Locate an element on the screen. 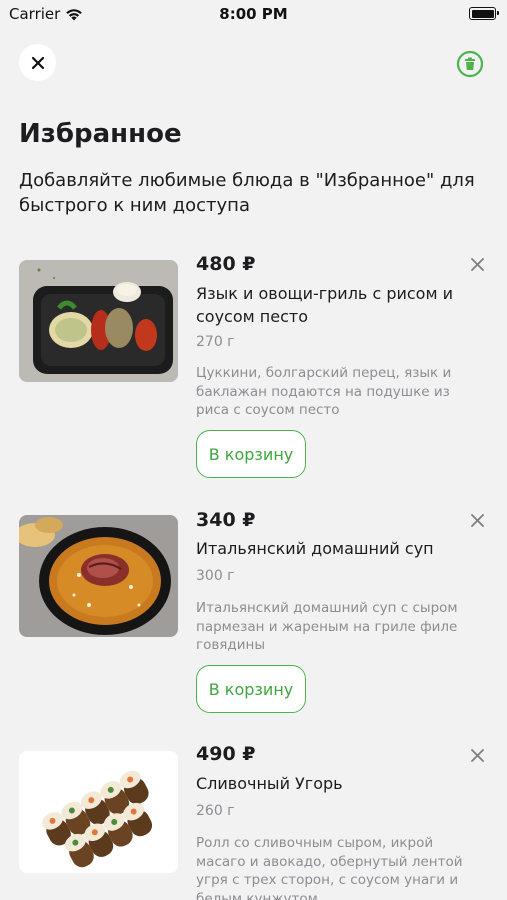 The image size is (507, 900). close-icon is located at coordinates (37, 62).